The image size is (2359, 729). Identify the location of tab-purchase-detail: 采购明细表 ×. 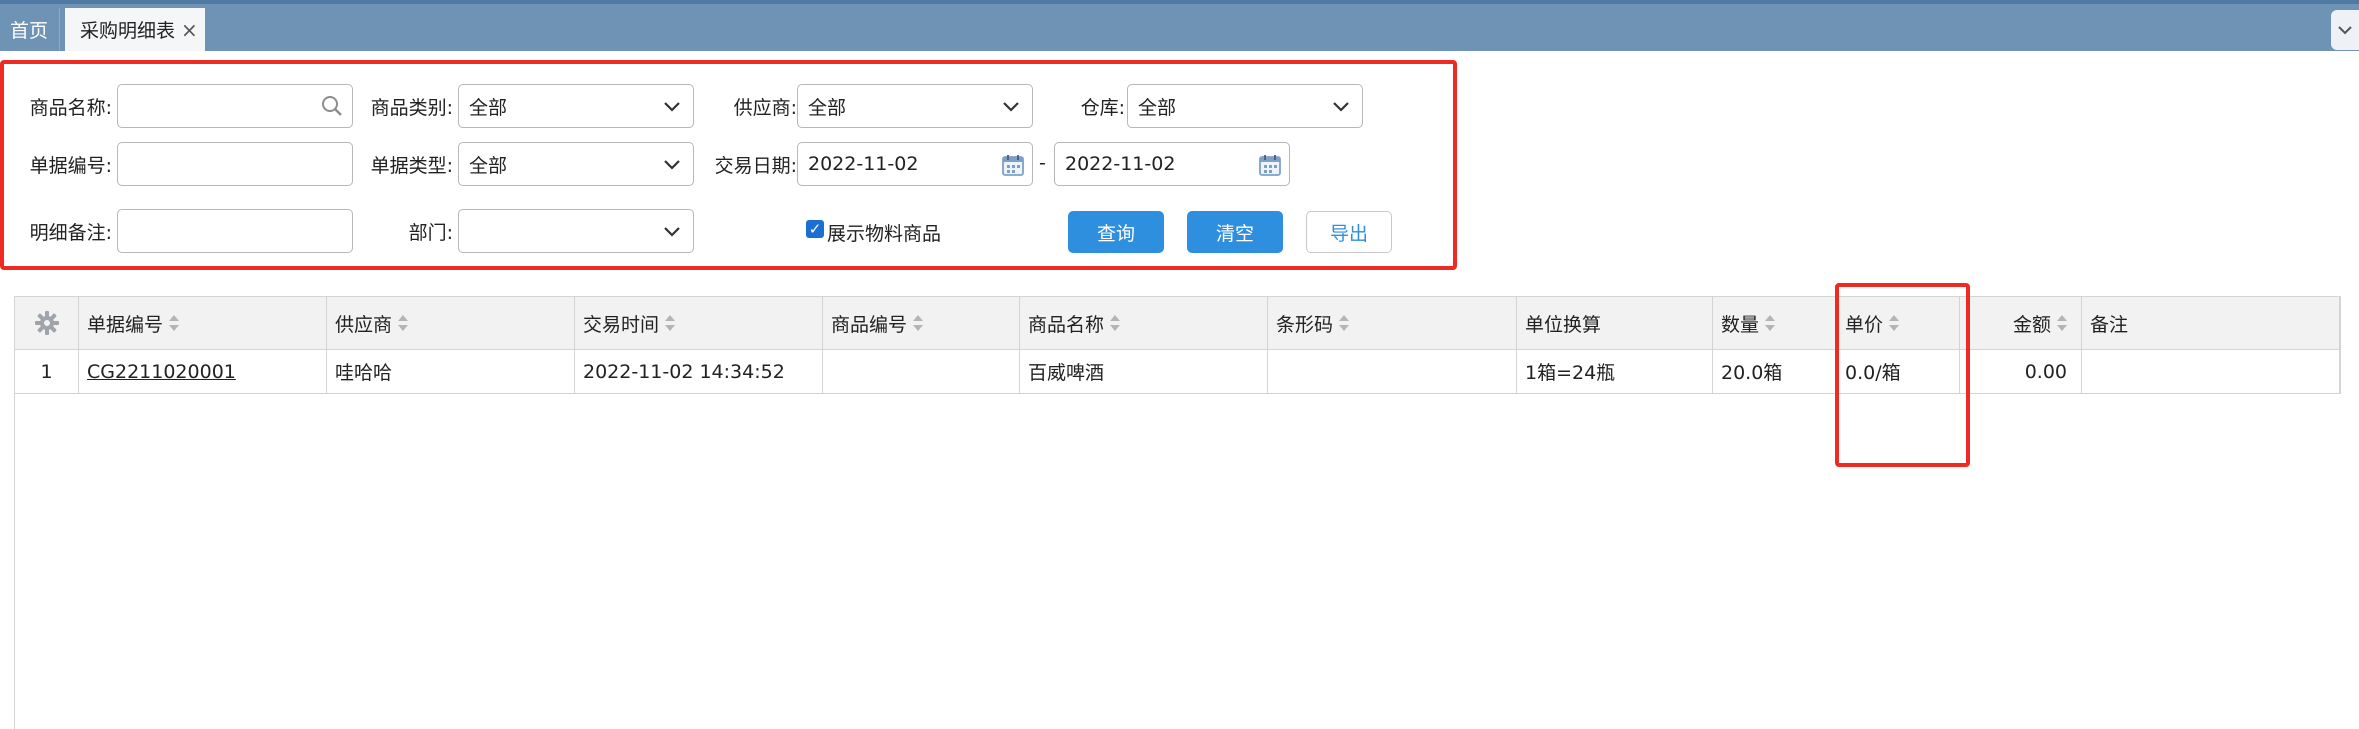
(135, 29).